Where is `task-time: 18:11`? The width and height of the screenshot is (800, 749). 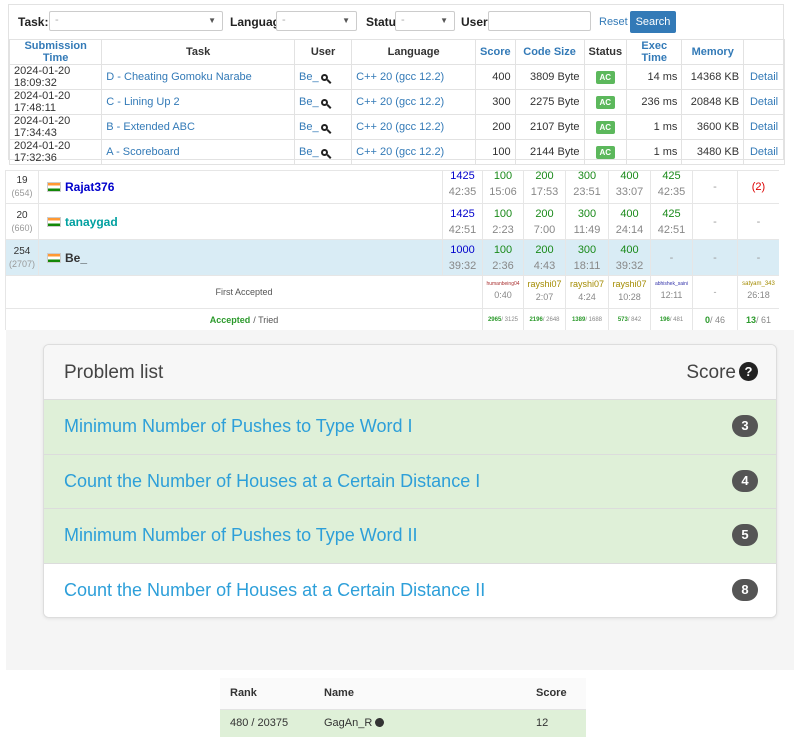 task-time: 18:11 is located at coordinates (587, 265).